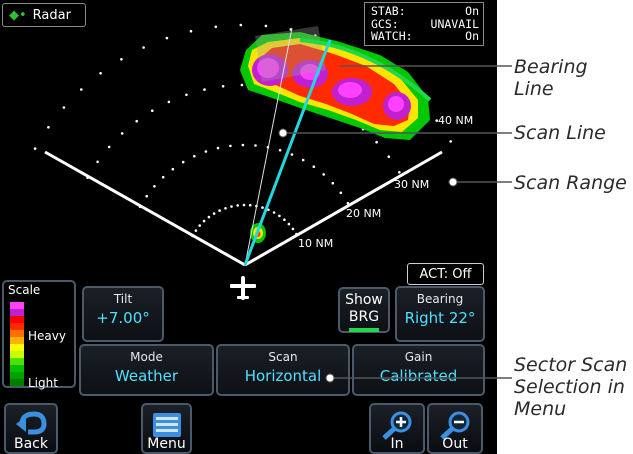 This screenshot has height=454, width=633. I want to click on callout-bearing-line: Bearing Line, so click(551, 78).